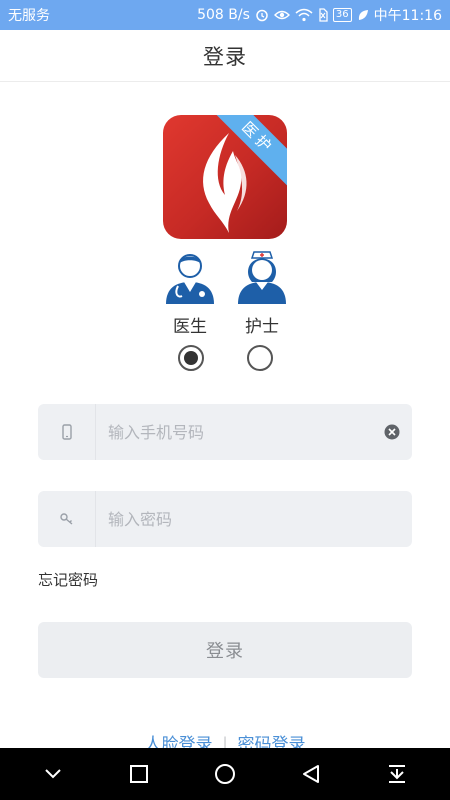  Describe the element at coordinates (323, 15) in the screenshot. I see `no-sim-icon` at that location.